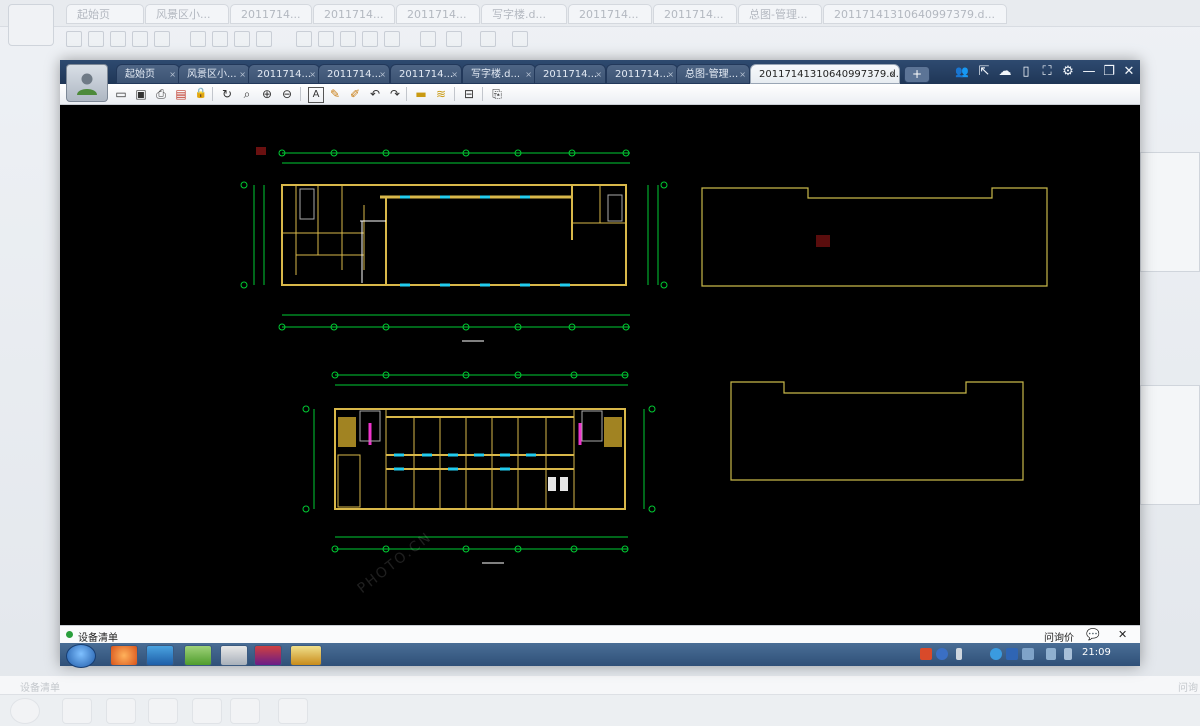 The width and height of the screenshot is (1200, 726). What do you see at coordinates (984, 72) in the screenshot?
I see `share-icon: ⇱` at bounding box center [984, 72].